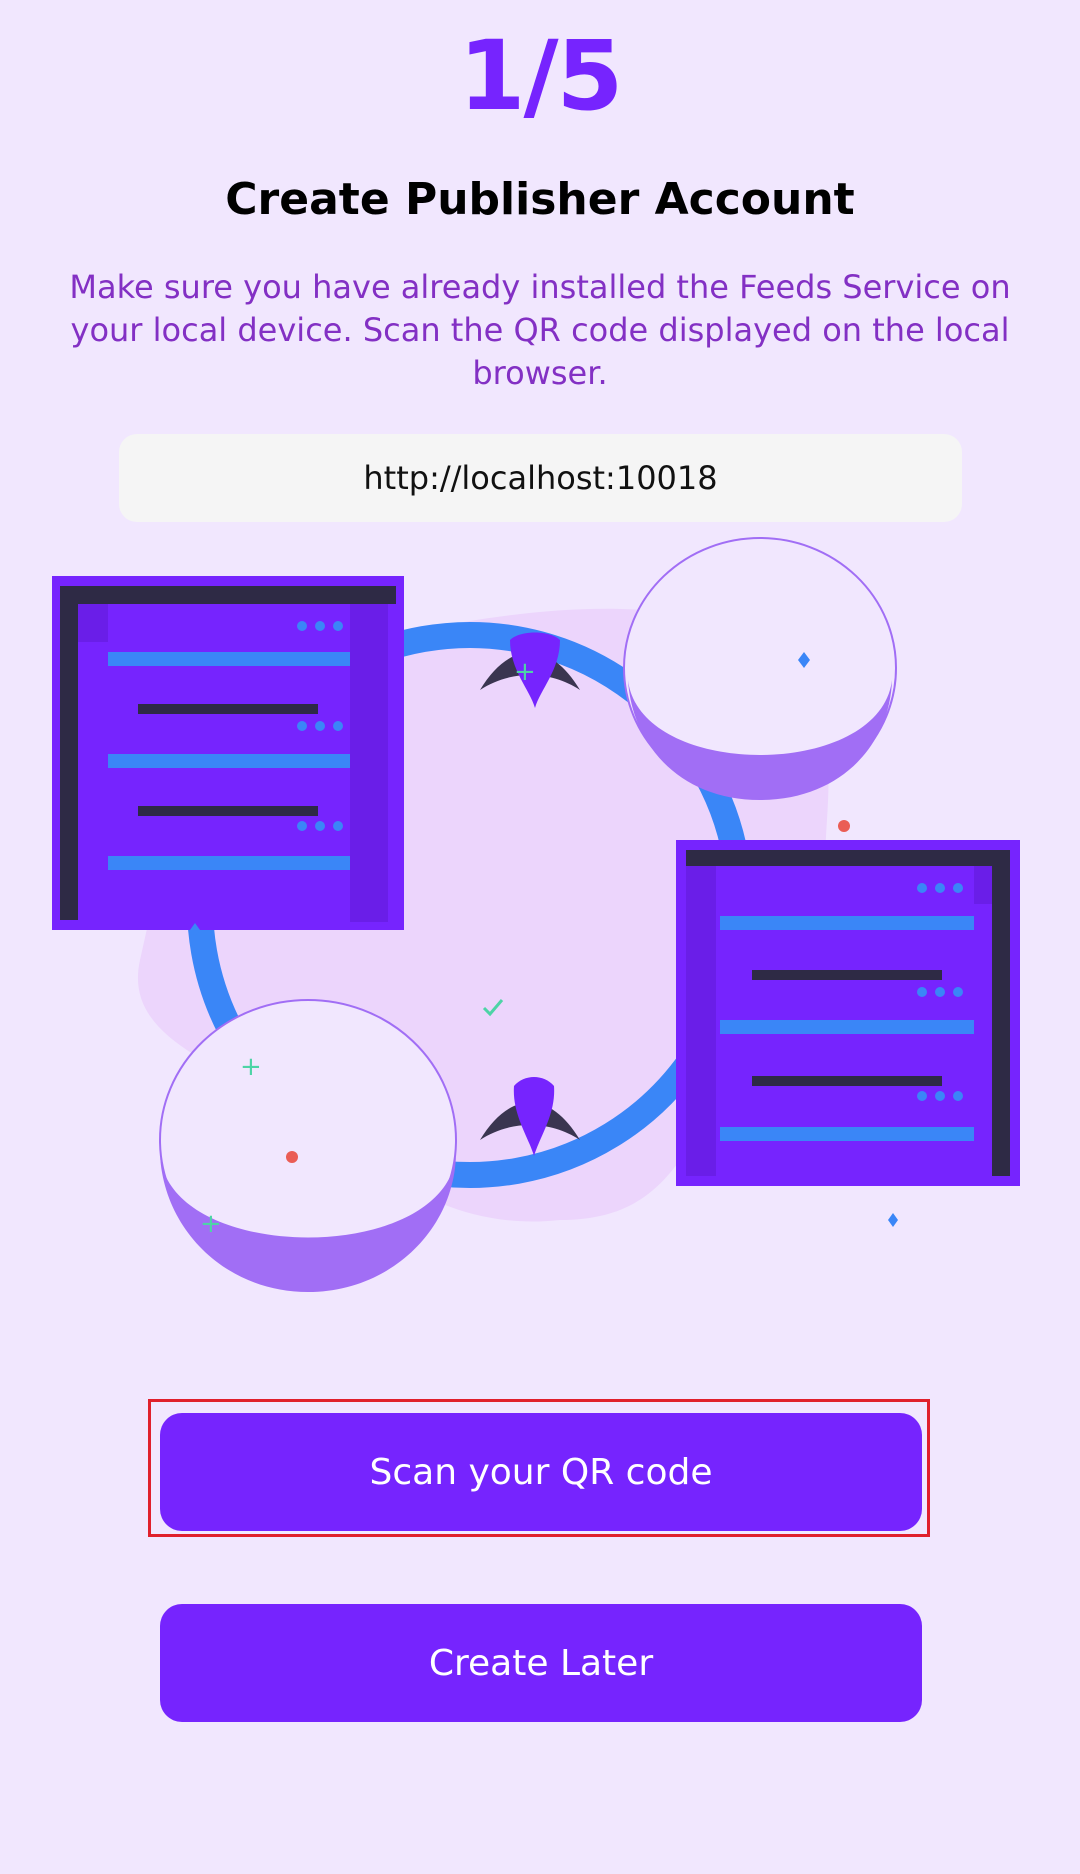 This screenshot has height=1874, width=1080. I want to click on url-display: http://localhost:10018, so click(540, 478).